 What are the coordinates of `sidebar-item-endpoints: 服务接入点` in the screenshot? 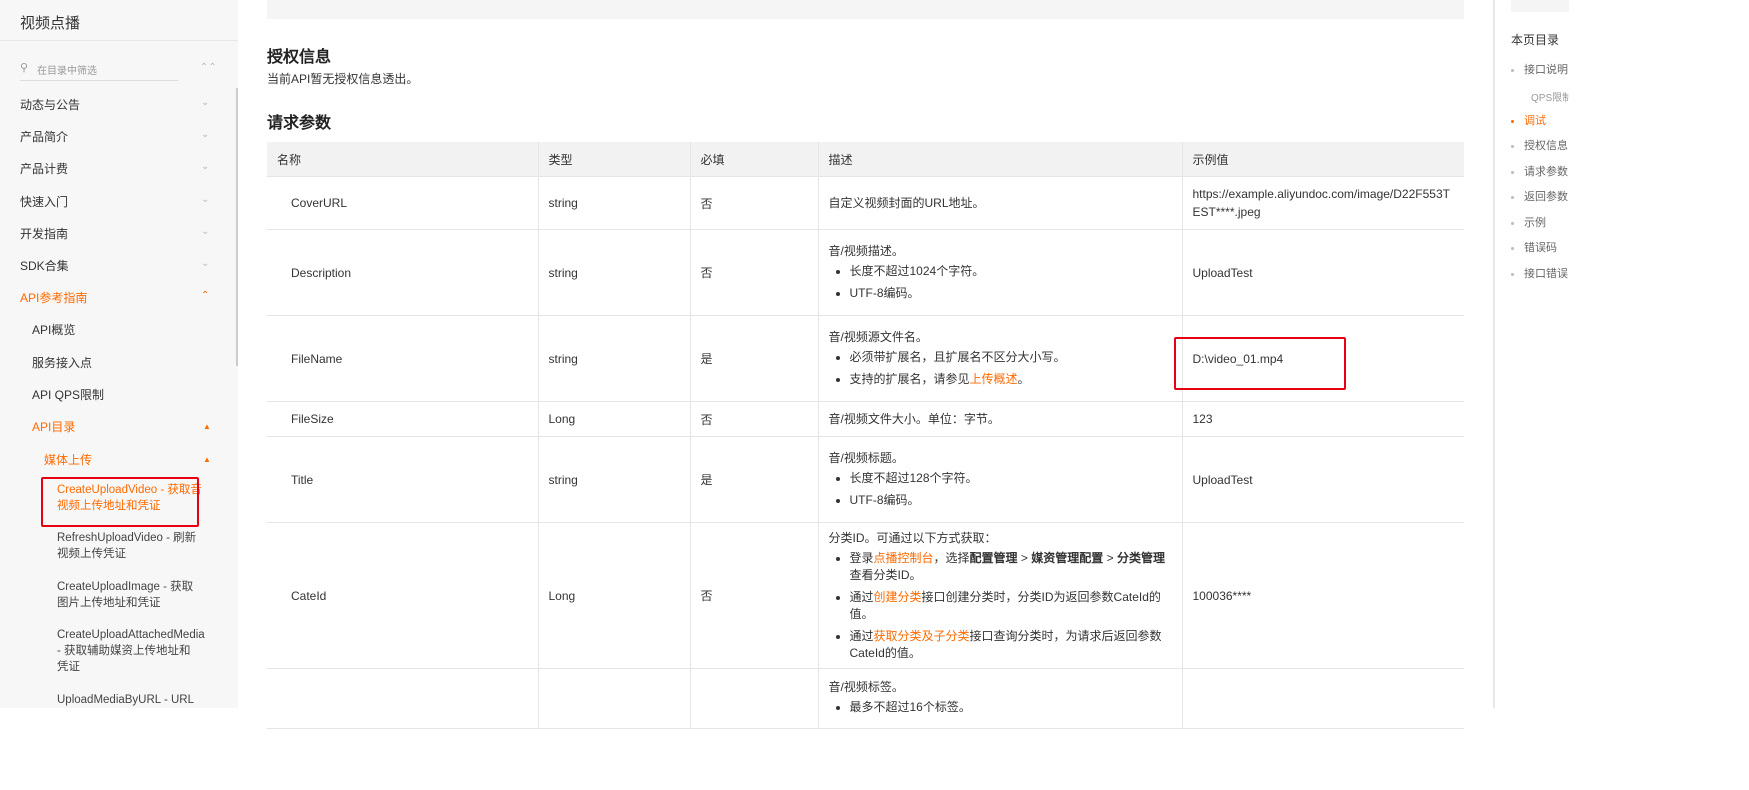 It's located at (62, 362).